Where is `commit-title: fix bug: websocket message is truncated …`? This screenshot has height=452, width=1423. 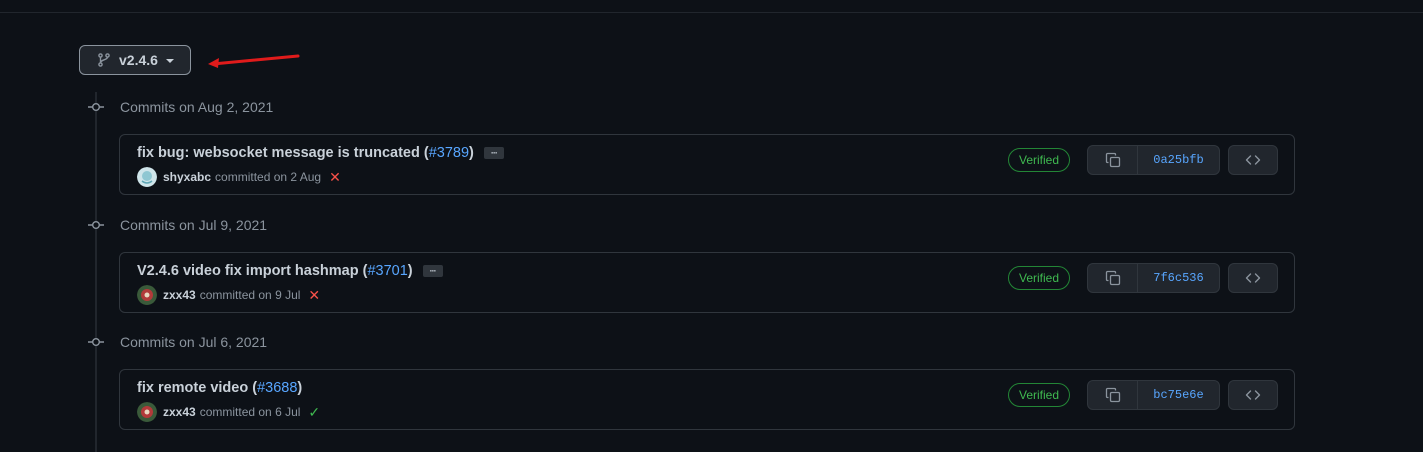 commit-title: fix bug: websocket message is truncated … is located at coordinates (320, 153).